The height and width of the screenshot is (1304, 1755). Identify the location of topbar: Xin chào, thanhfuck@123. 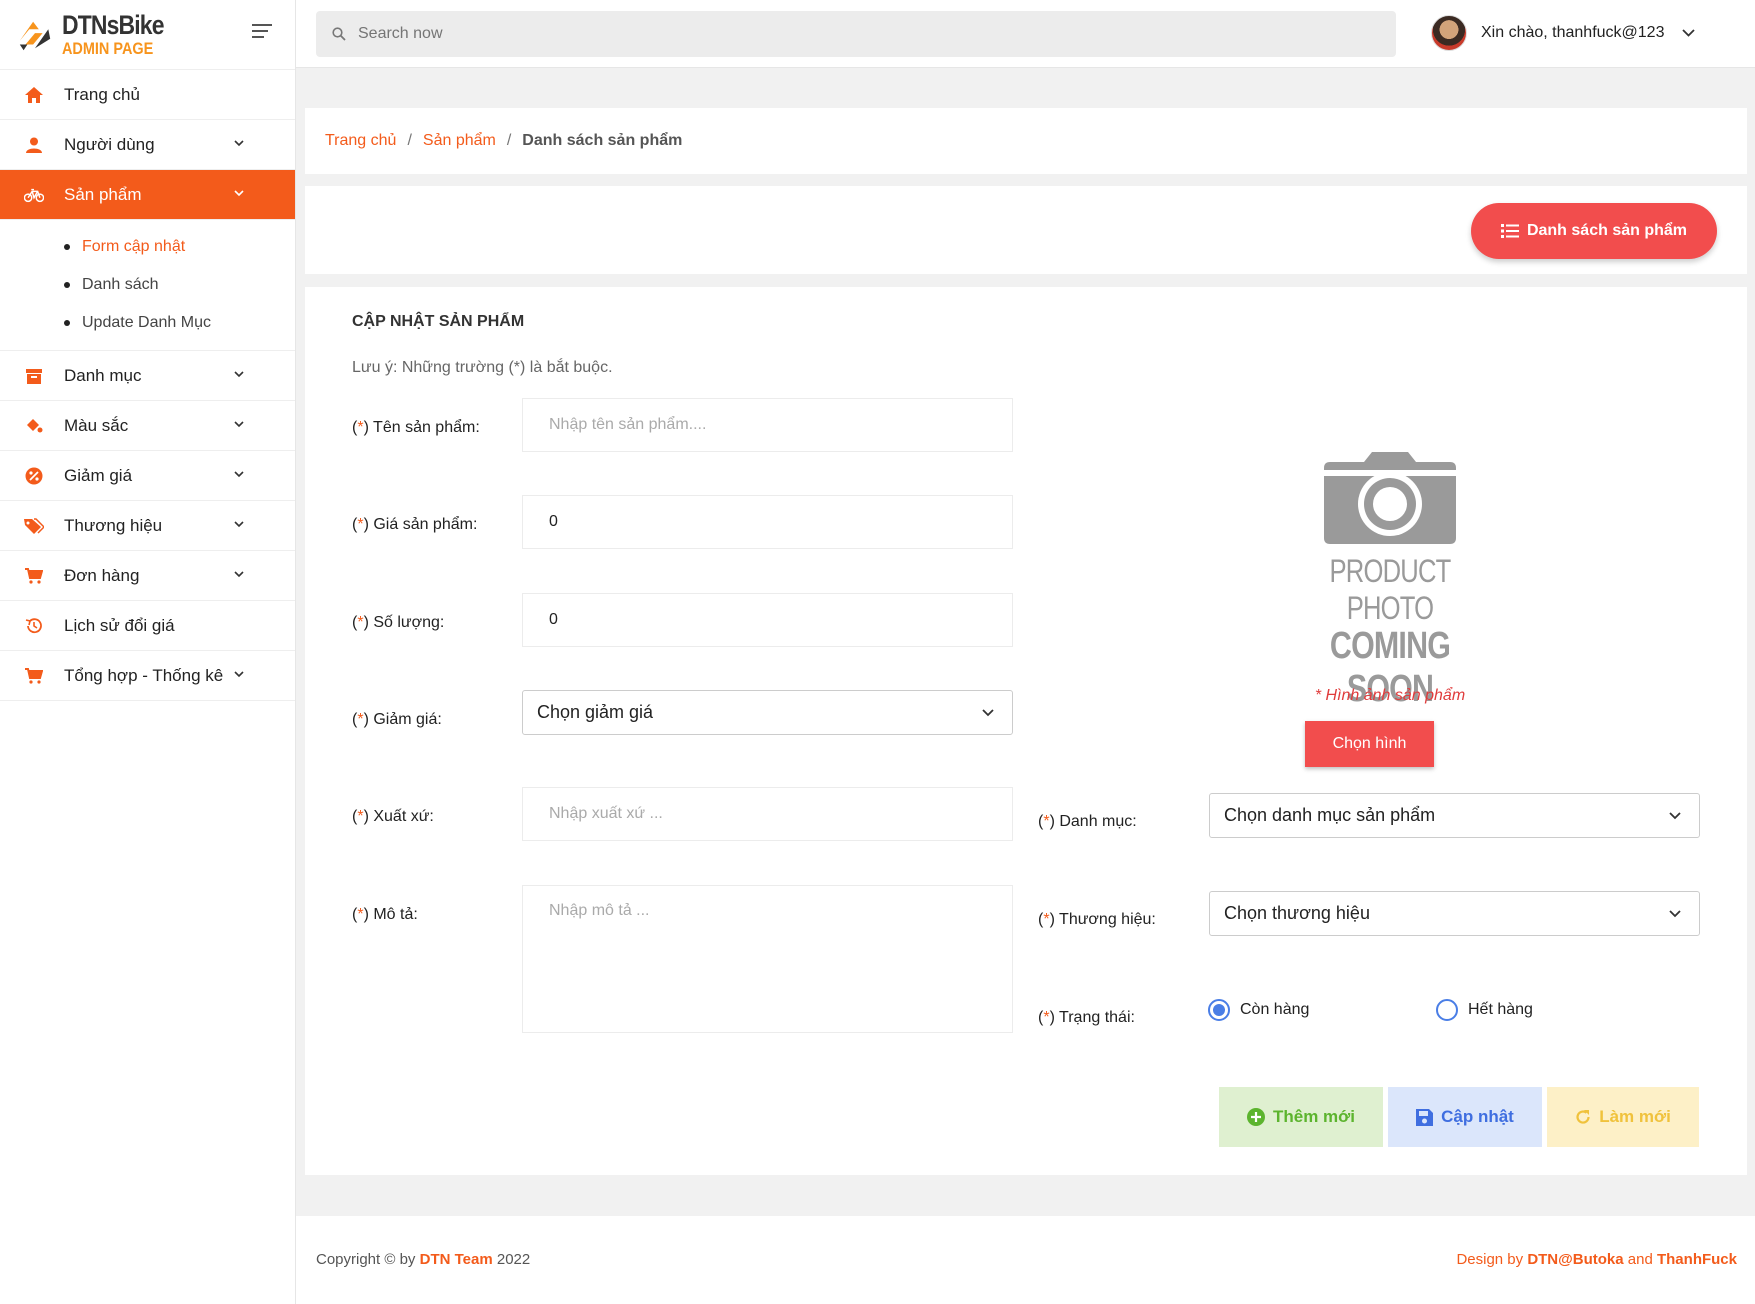
(1025, 34).